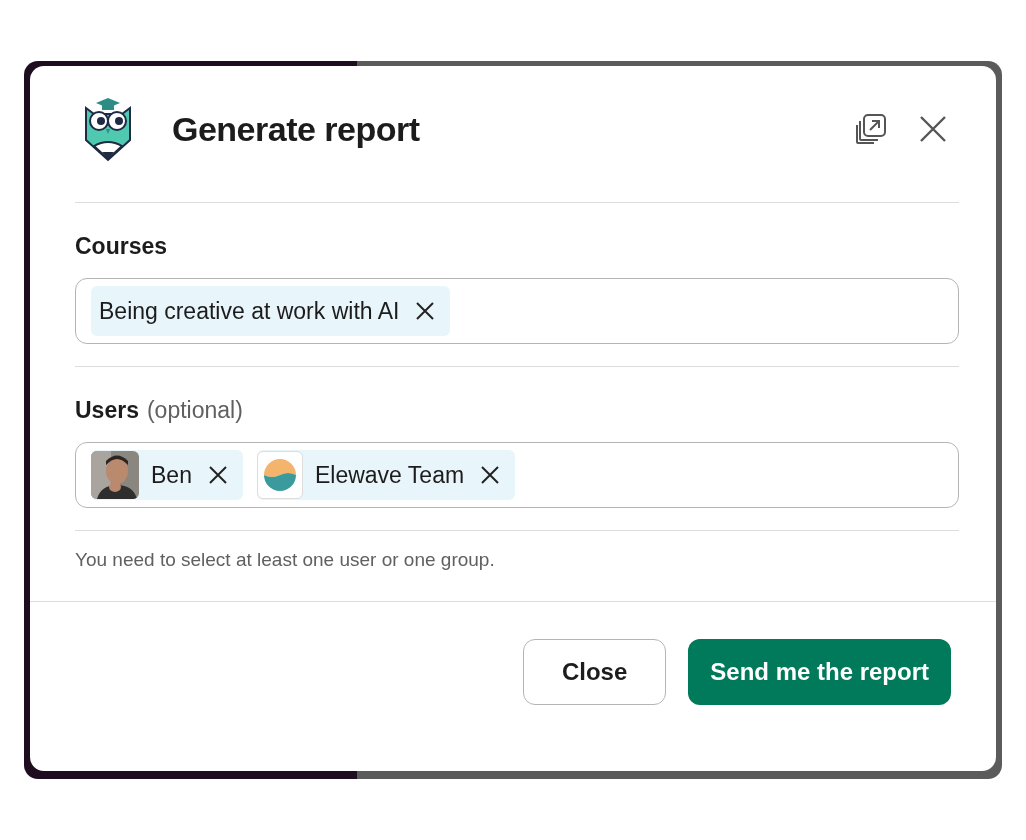 Image resolution: width=1026 pixels, height=840 pixels. Describe the element at coordinates (249, 311) in the screenshot. I see `chip-label: Being creative at work with AI` at that location.